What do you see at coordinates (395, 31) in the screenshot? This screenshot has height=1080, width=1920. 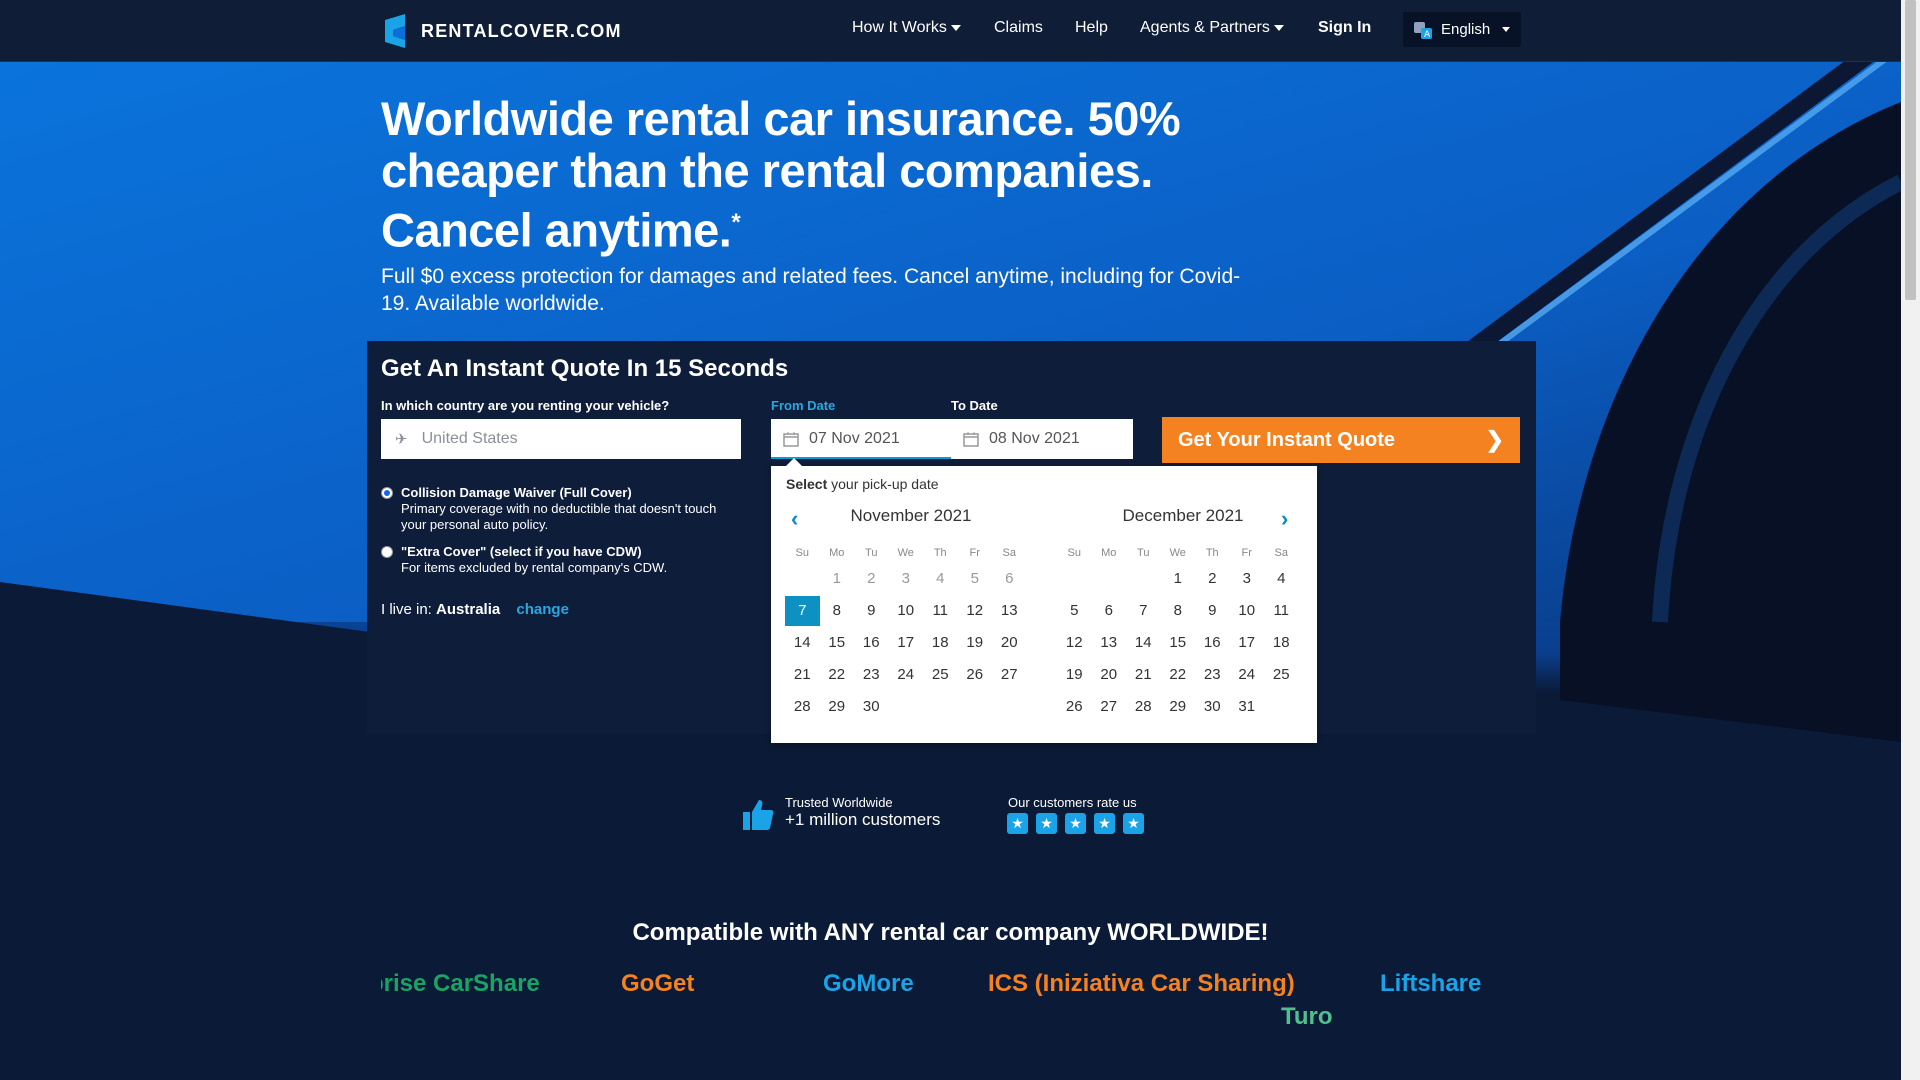 I see `logo-mark-icon` at bounding box center [395, 31].